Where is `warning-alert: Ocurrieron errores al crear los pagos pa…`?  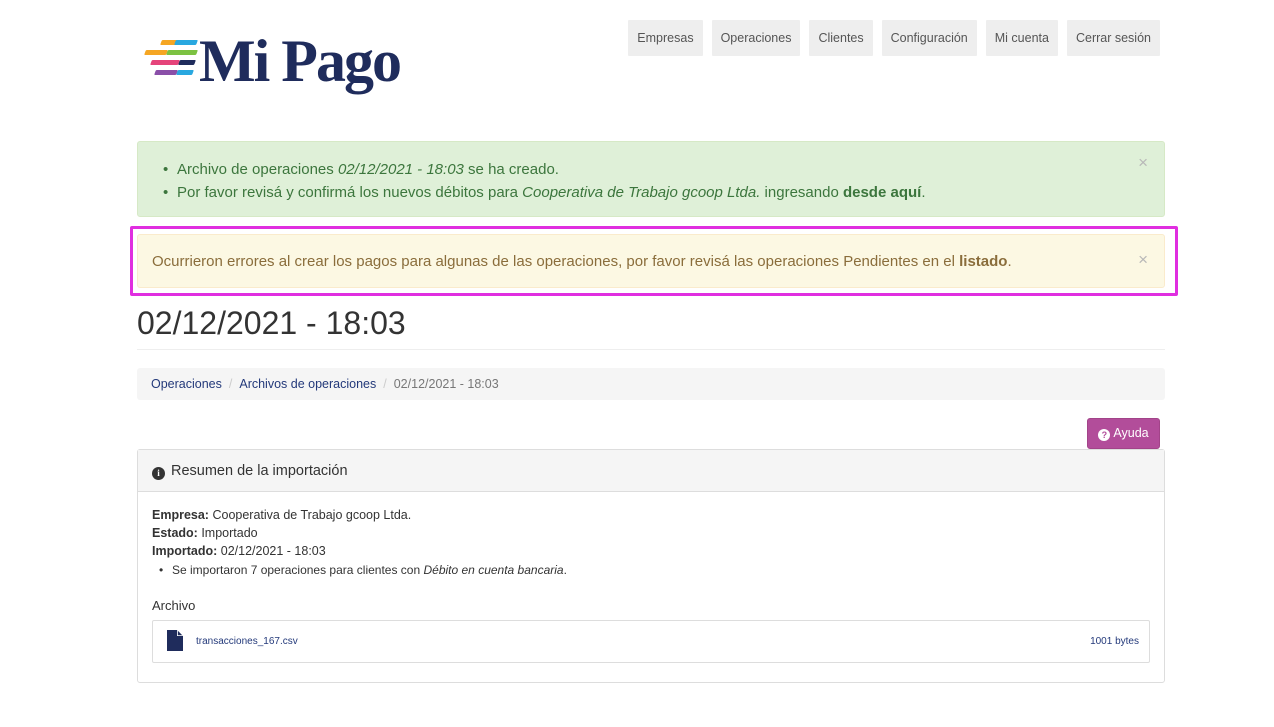 warning-alert: Ocurrieron errores al crear los pagos pa… is located at coordinates (651, 261).